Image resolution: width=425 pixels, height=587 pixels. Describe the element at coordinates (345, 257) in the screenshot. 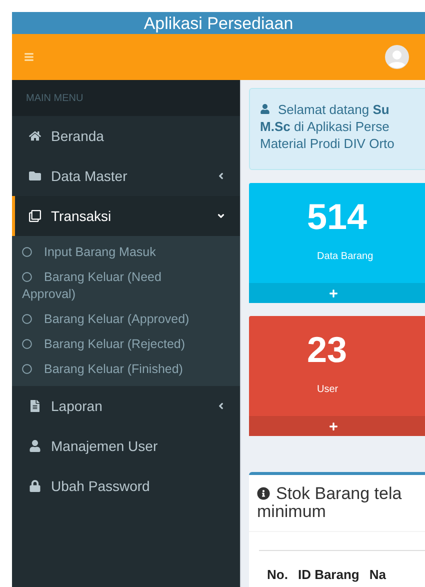

I see `stat-label: Data Barang` at that location.